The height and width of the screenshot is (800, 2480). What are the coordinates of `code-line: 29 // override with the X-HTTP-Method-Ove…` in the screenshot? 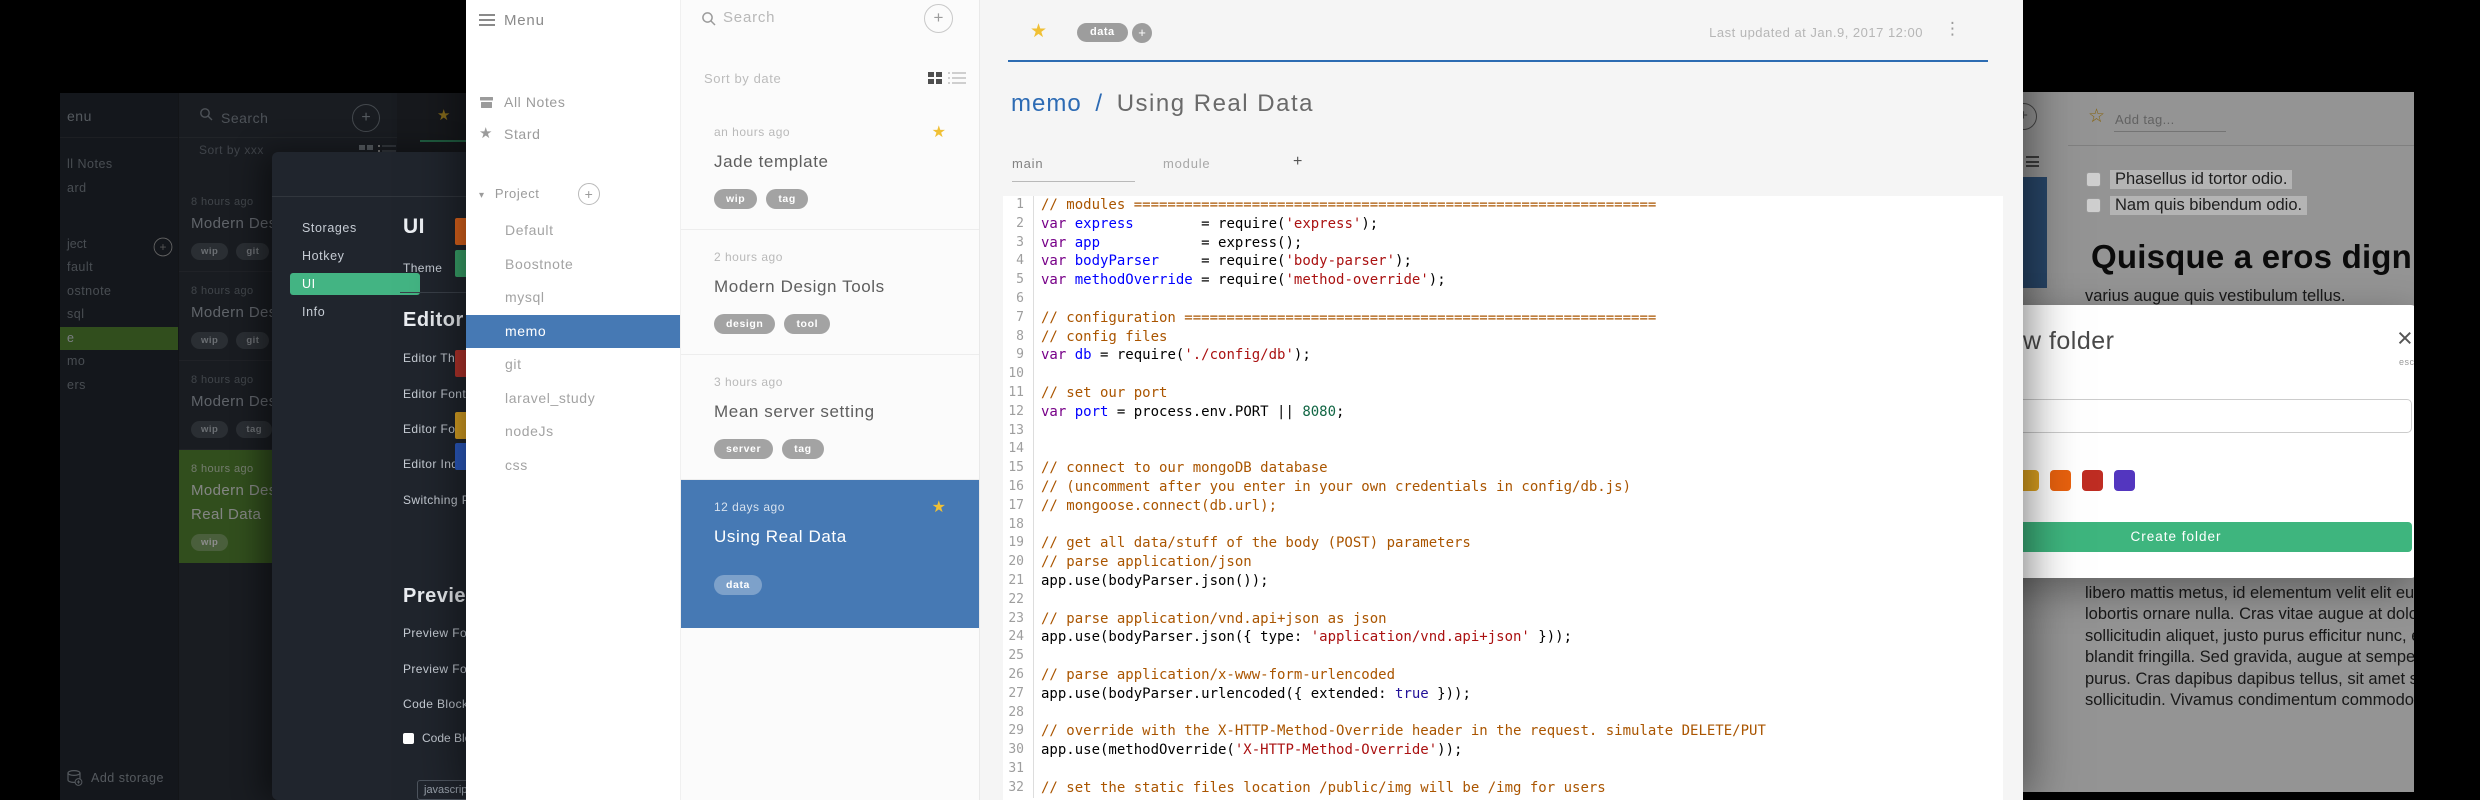 It's located at (1503, 732).